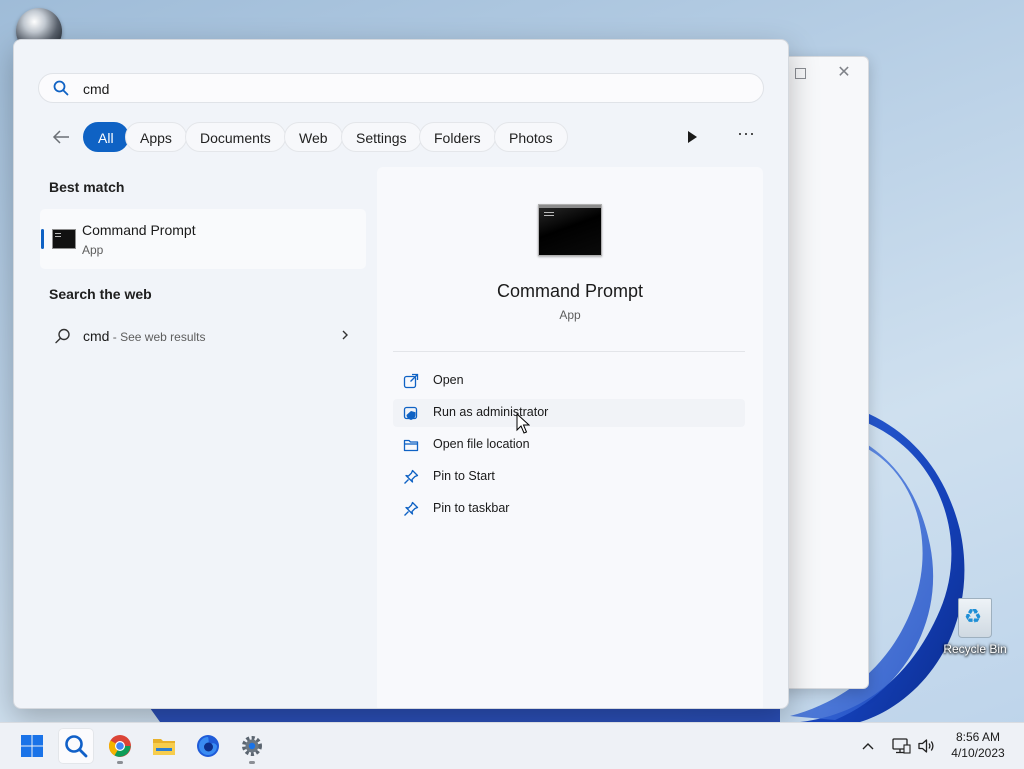 Image resolution: width=1024 pixels, height=769 pixels. I want to click on network-icon, so click(901, 746).